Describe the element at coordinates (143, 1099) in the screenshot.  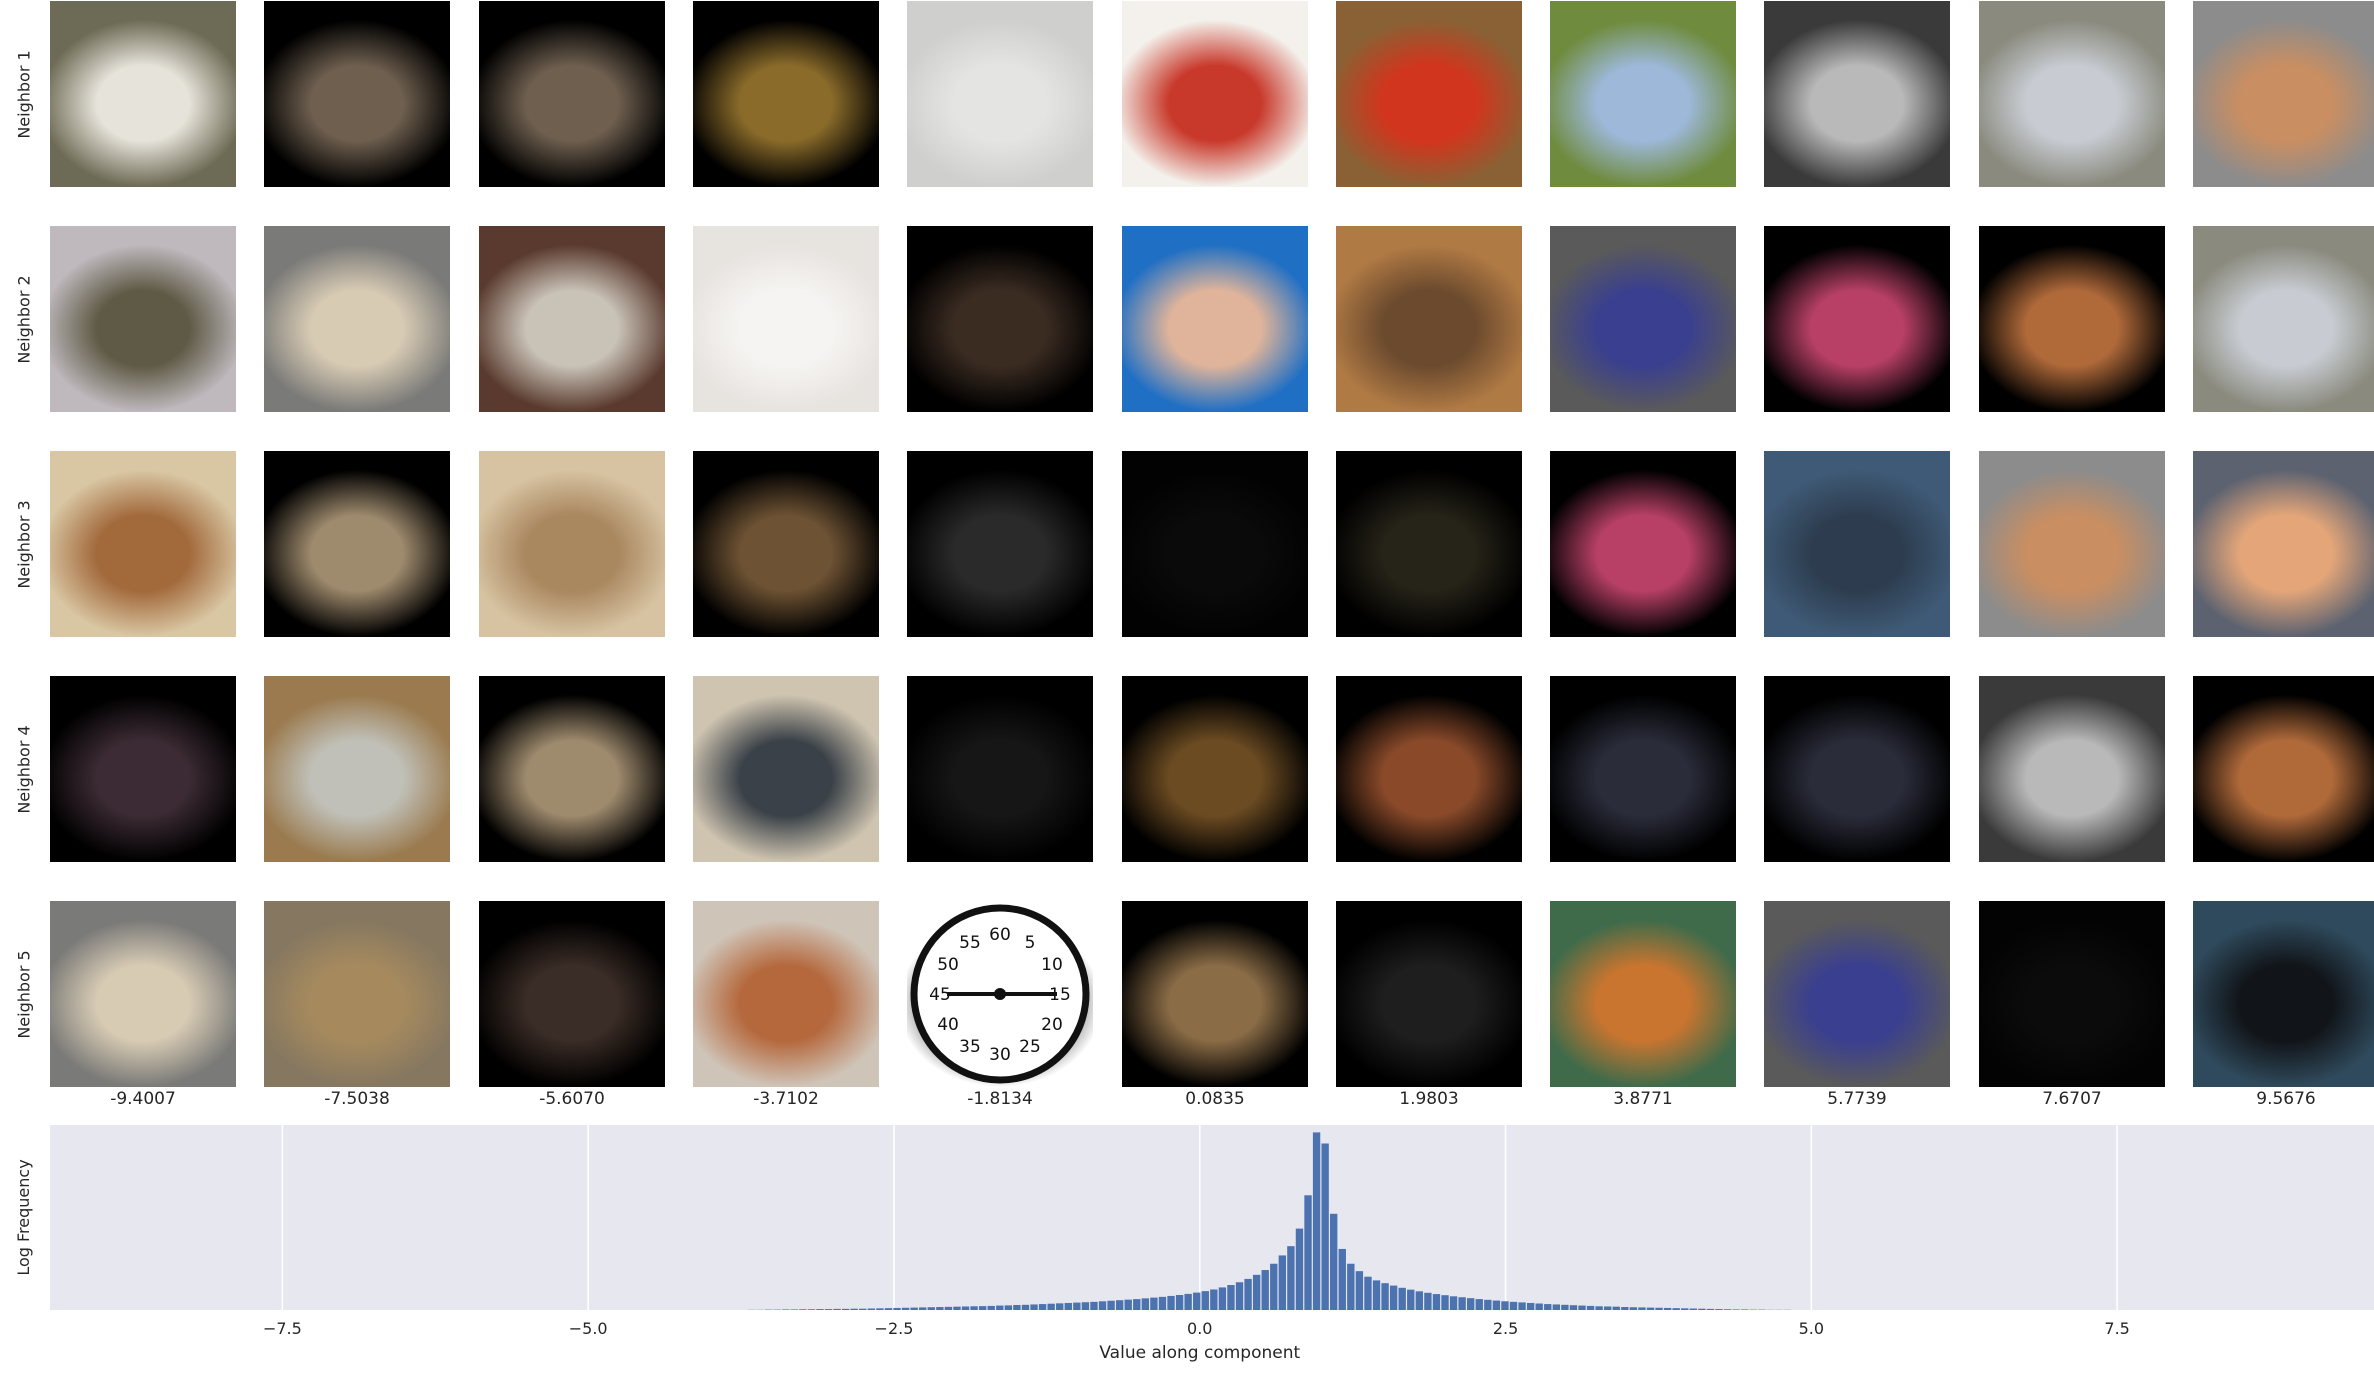
I see `column-value-label: -9.4007` at that location.